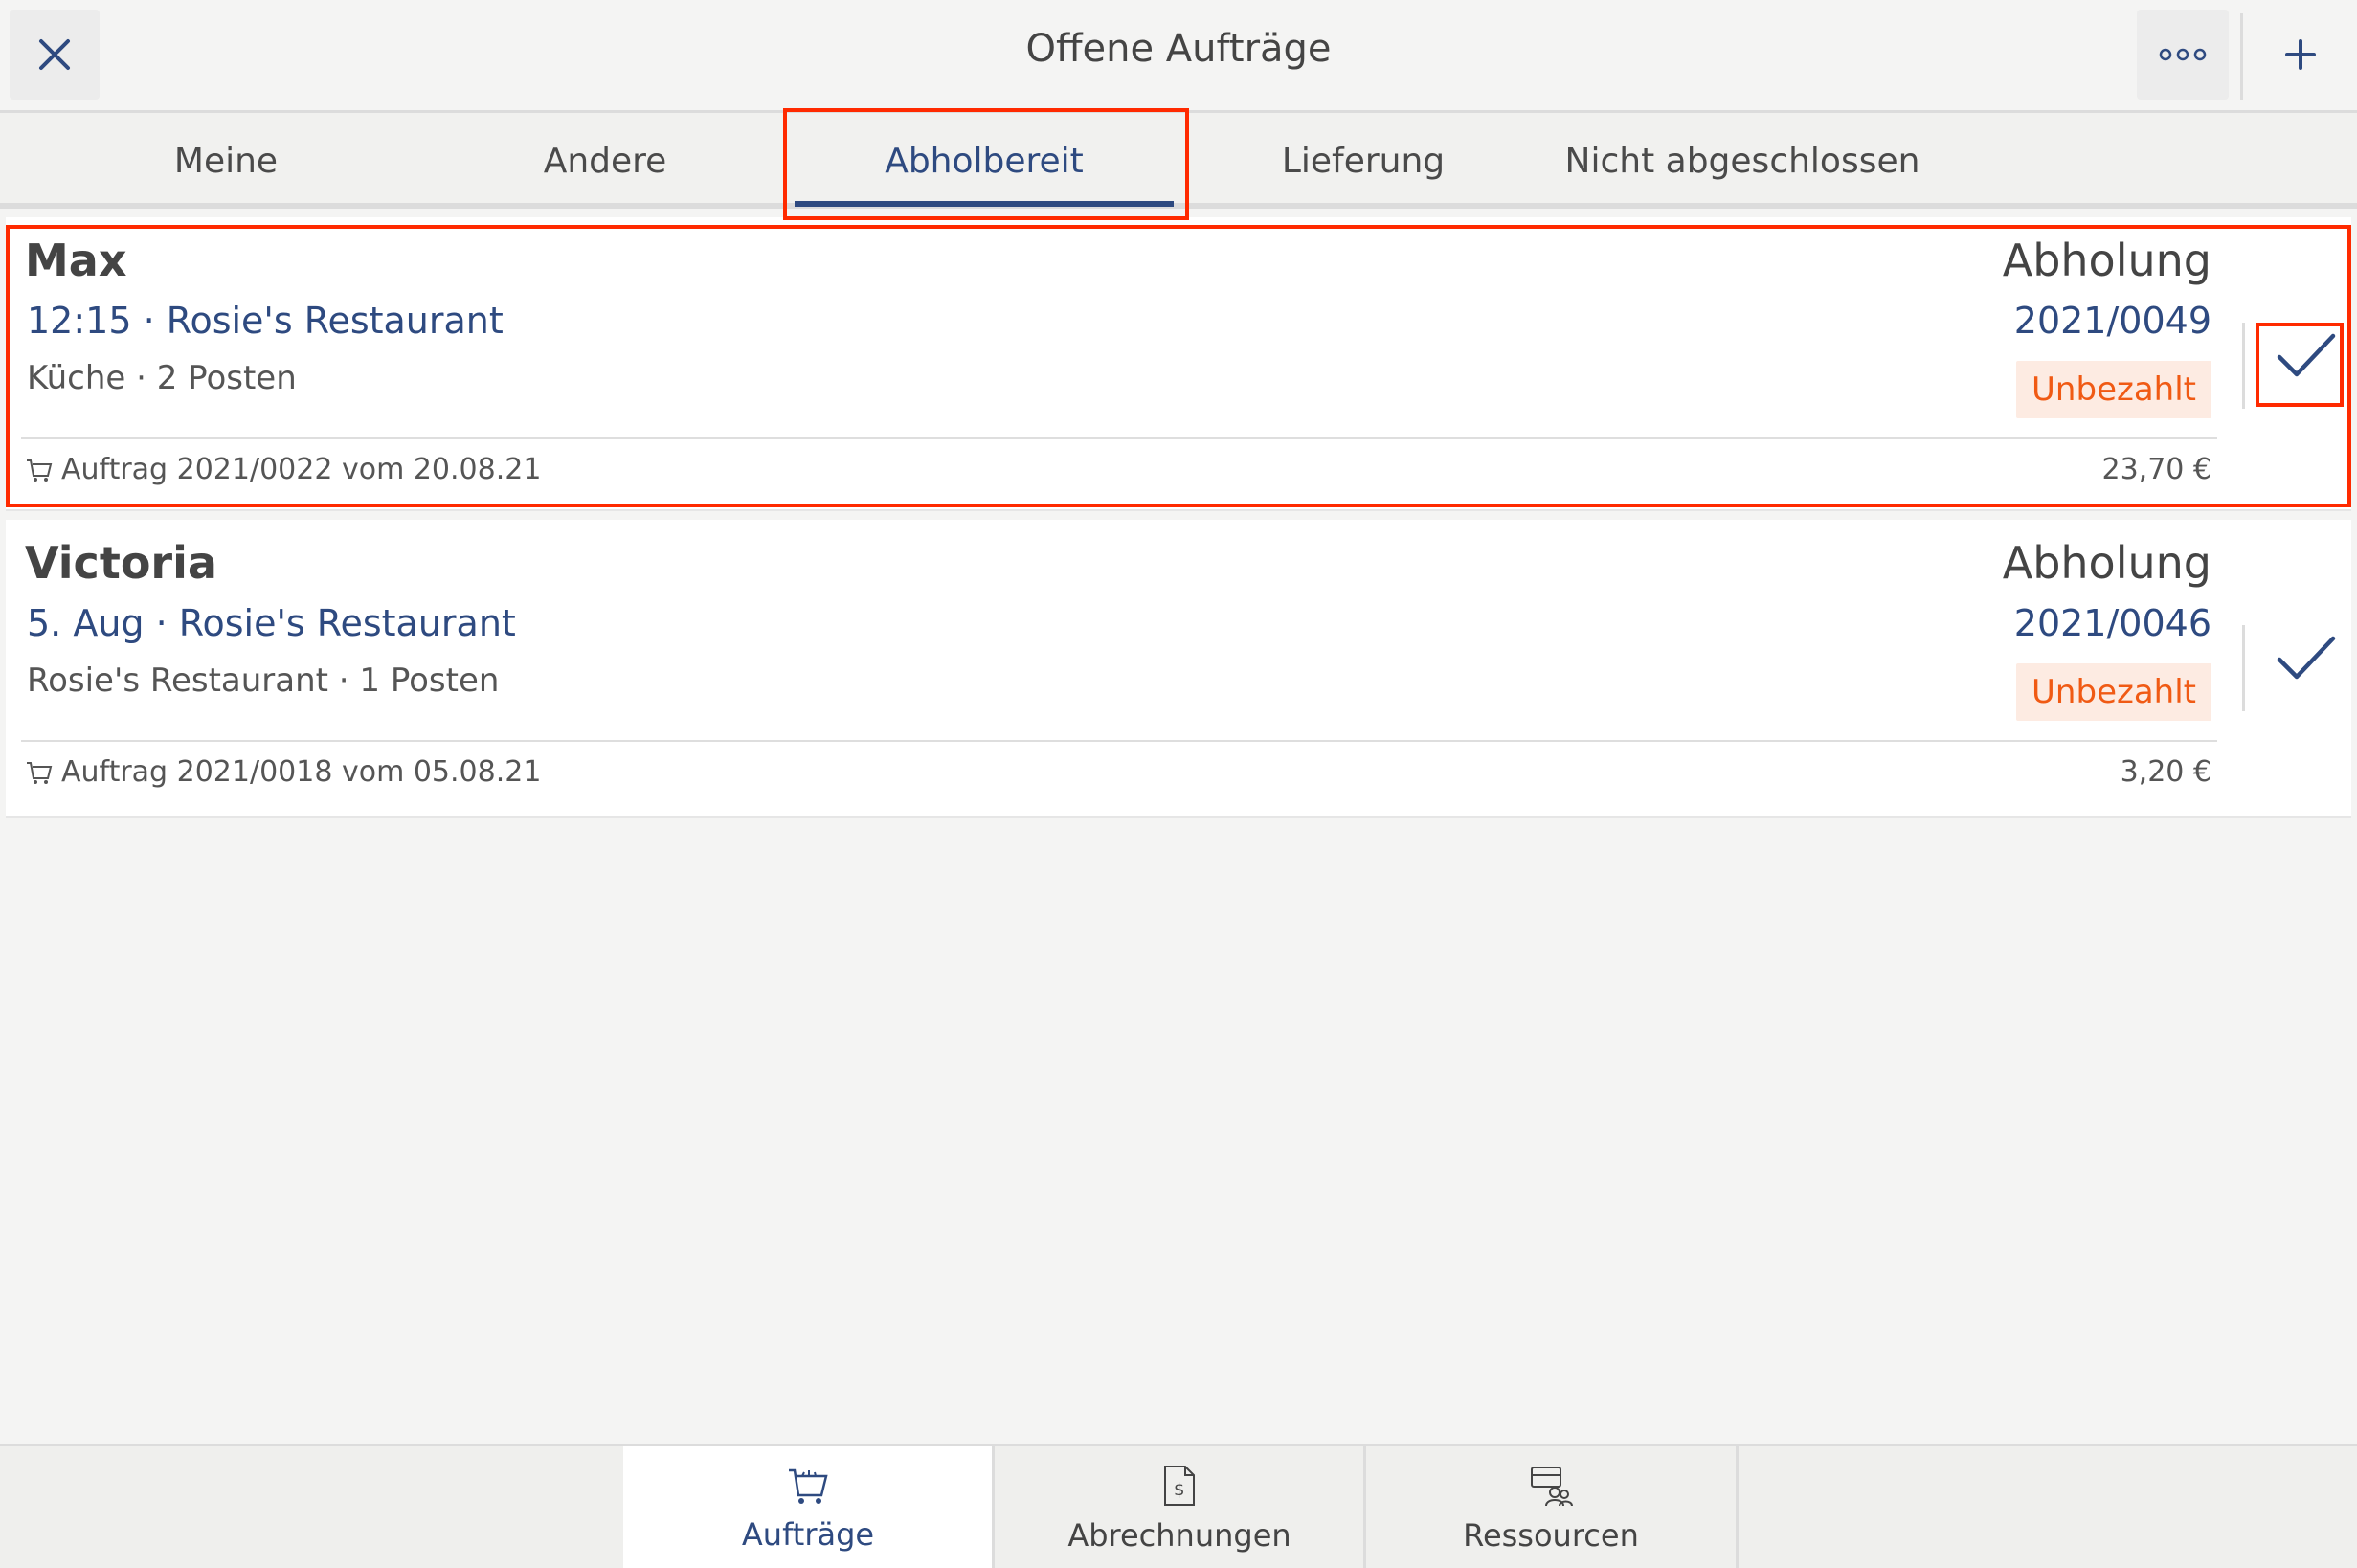  Describe the element at coordinates (1737, 1507) in the screenshot. I see `nav-divider` at that location.